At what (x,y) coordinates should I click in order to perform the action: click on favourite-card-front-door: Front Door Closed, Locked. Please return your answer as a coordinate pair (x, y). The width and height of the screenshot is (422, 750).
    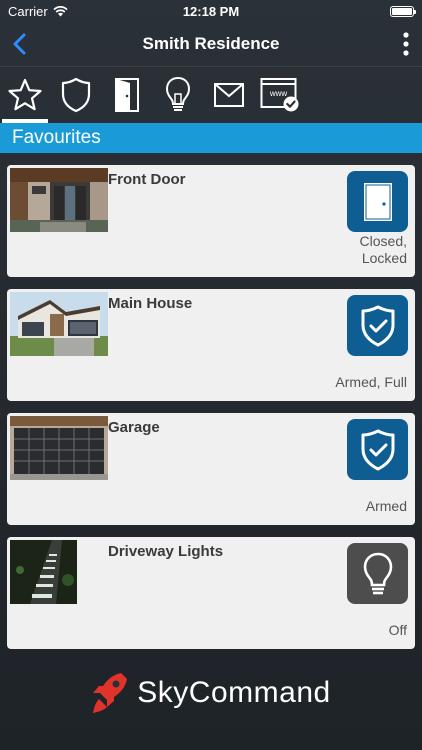
    Looking at the image, I should click on (211, 221).